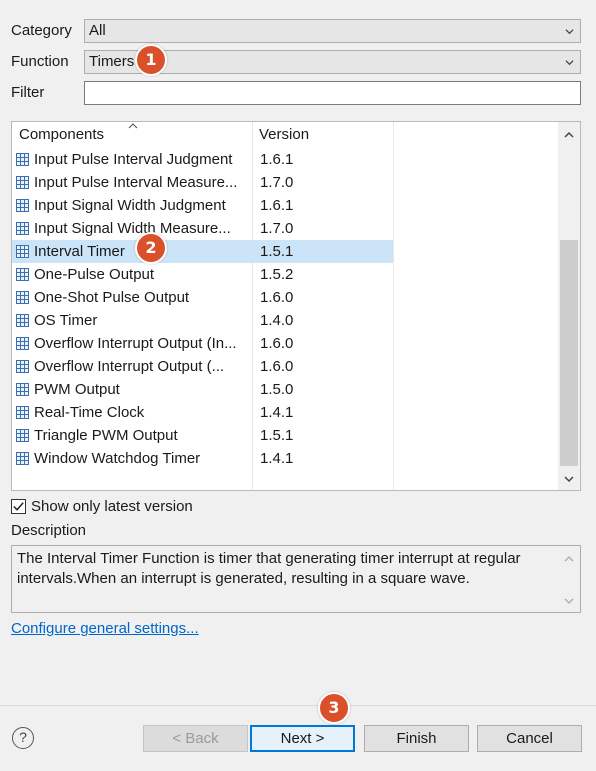  I want to click on step-badge-1: 1, so click(151, 60).